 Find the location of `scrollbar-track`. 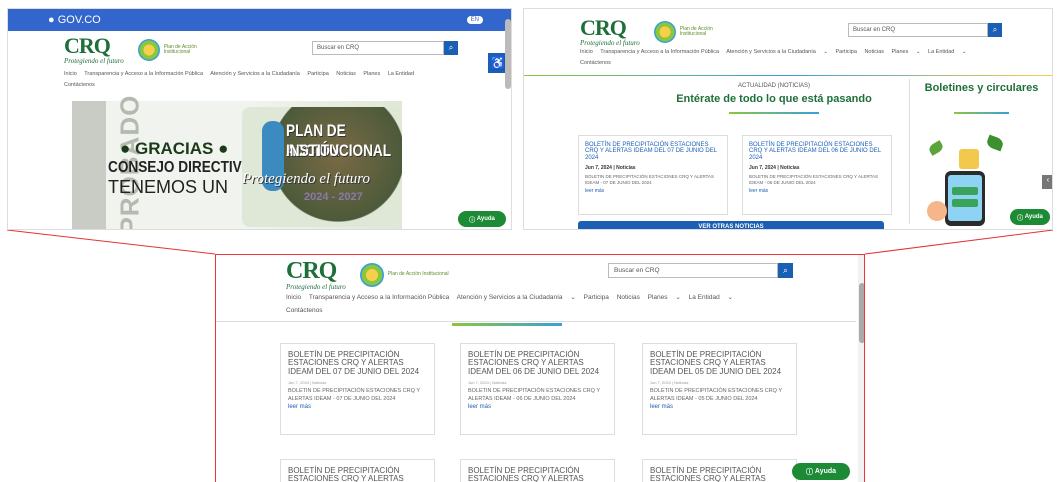

scrollbar-track is located at coordinates (861, 368).